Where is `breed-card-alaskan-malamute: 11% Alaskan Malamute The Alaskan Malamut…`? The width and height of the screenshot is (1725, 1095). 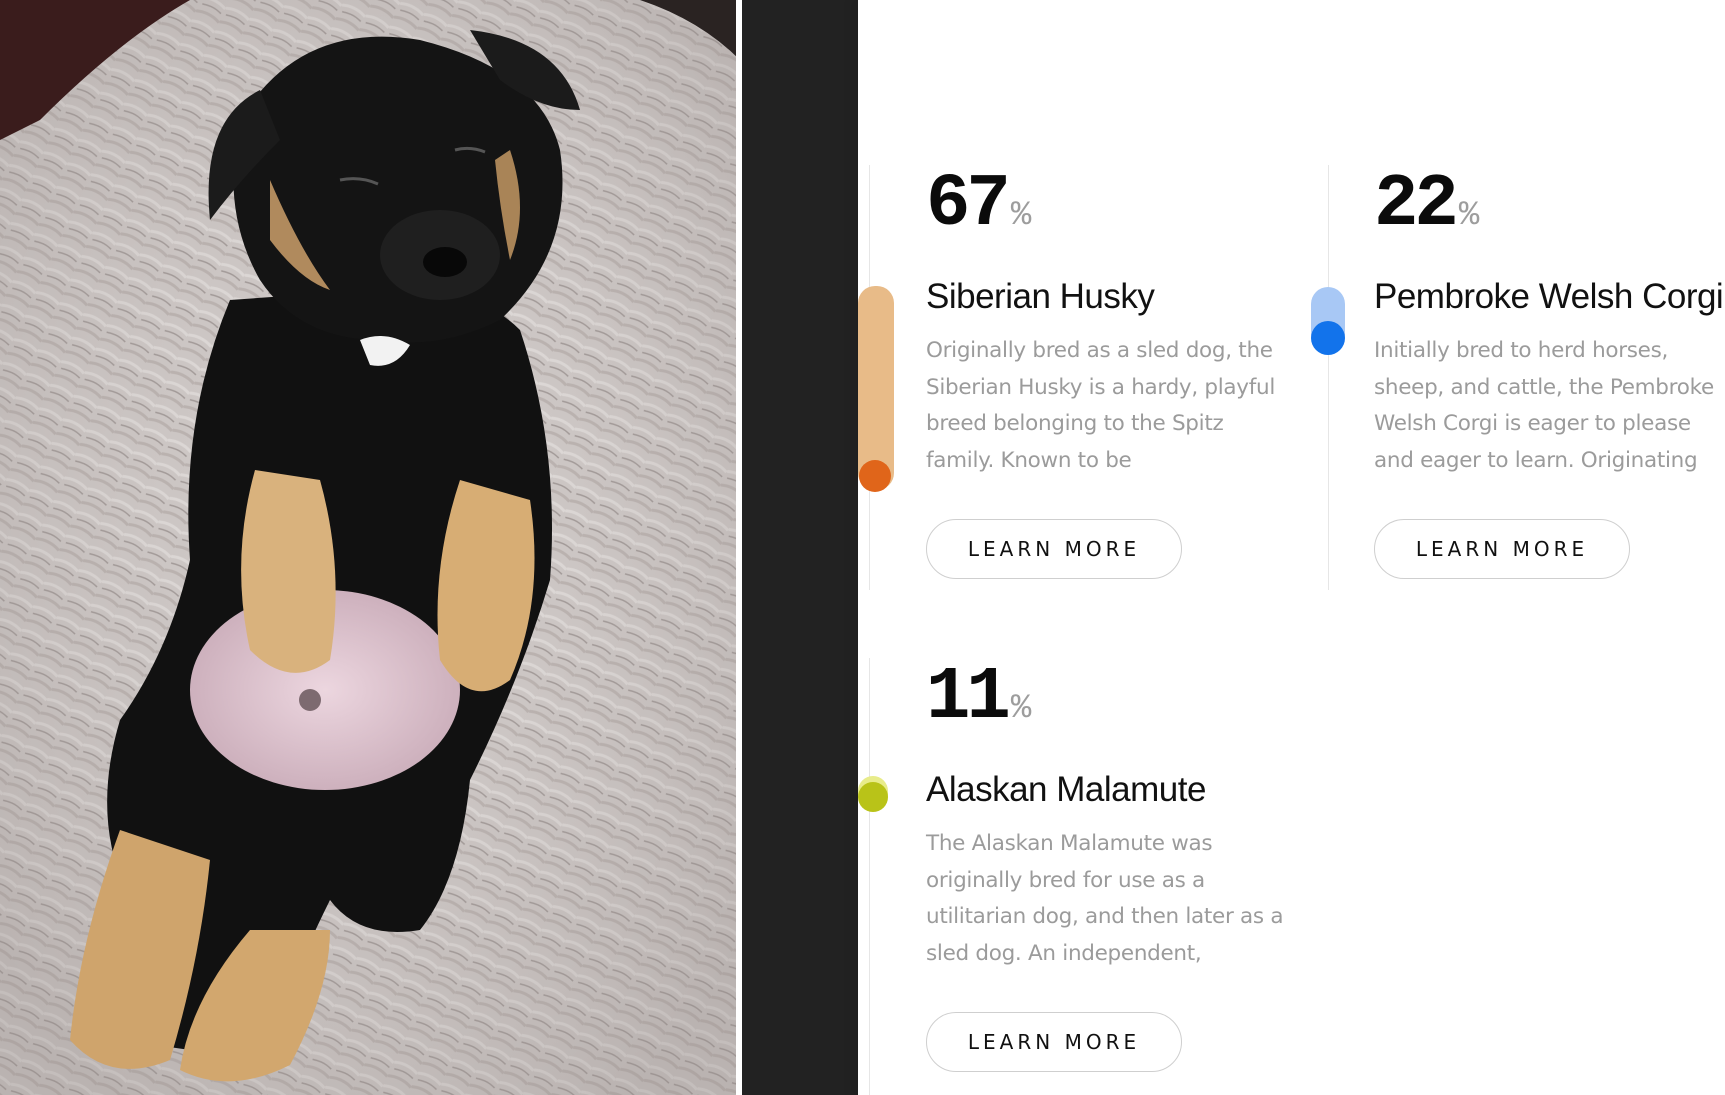 breed-card-alaskan-malamute: 11% Alaskan Malamute The Alaskan Malamut… is located at coordinates (1083, 876).